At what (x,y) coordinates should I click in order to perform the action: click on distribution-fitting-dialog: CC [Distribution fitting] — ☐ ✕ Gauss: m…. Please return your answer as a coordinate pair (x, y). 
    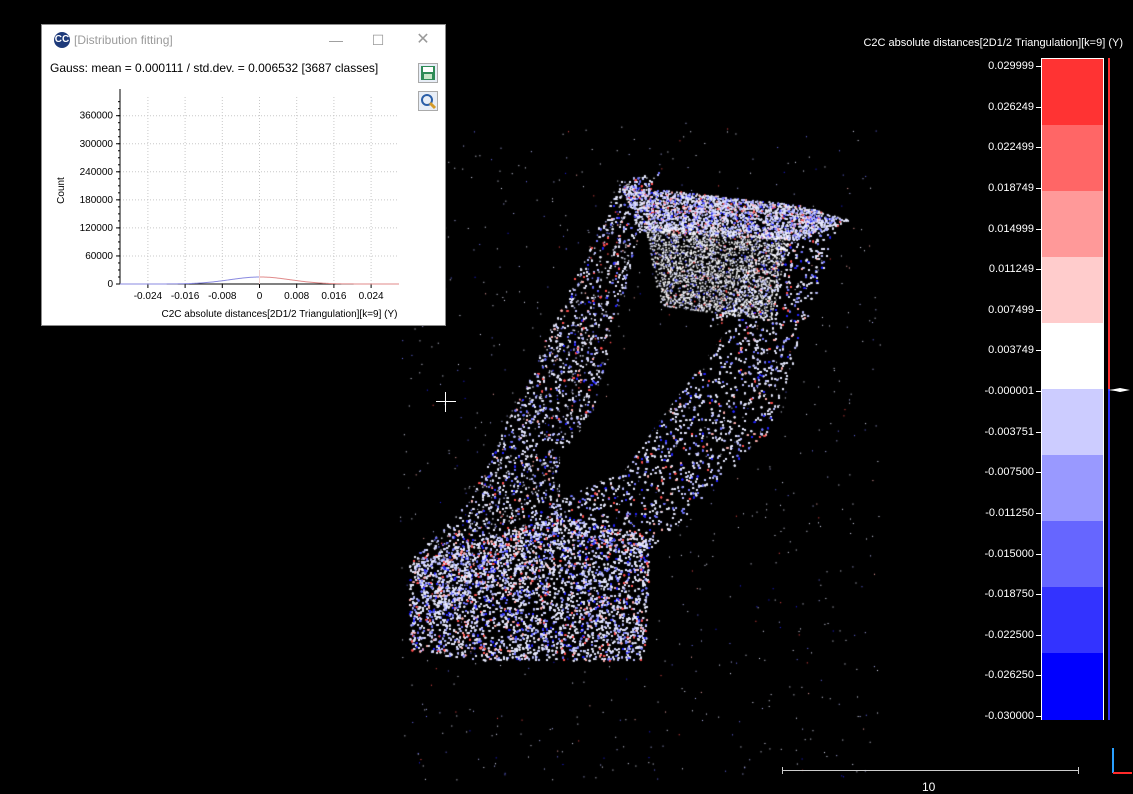
    Looking at the image, I should click on (243, 175).